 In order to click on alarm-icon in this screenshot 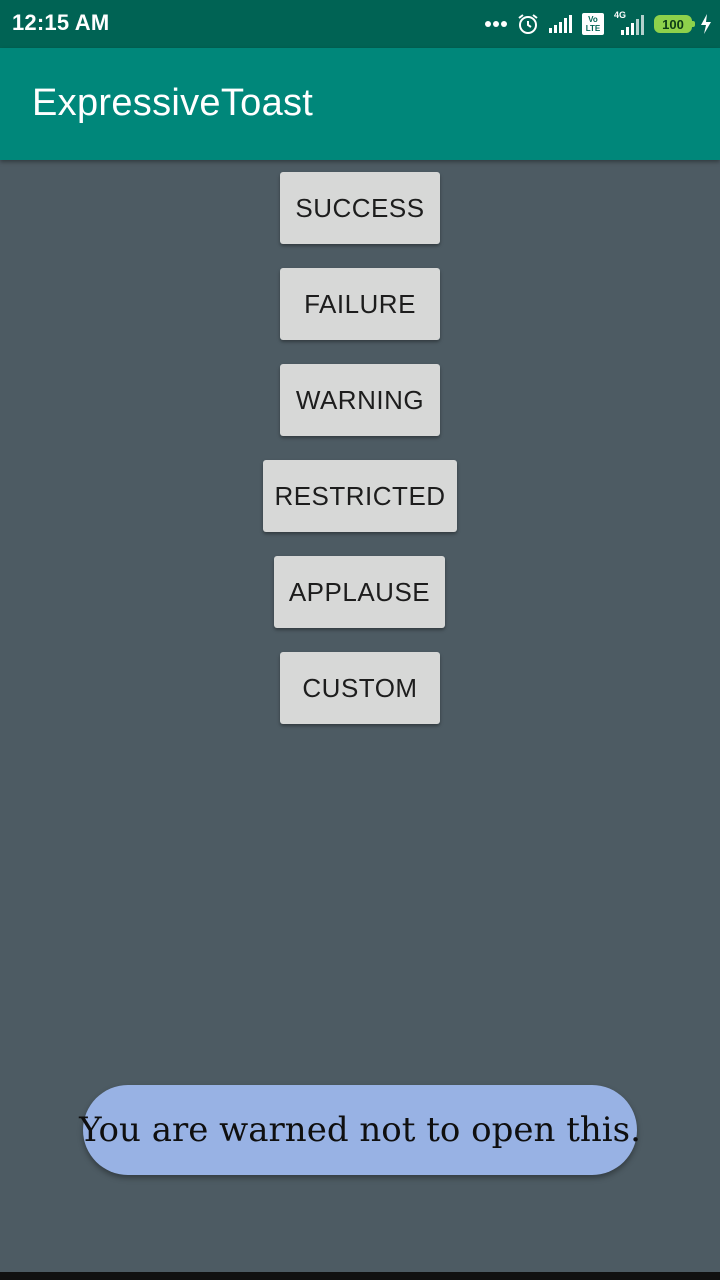, I will do `click(528, 24)`.